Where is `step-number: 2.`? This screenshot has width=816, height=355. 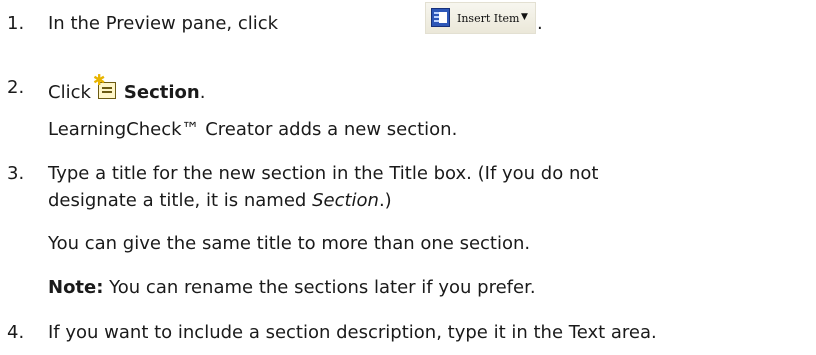 step-number: 2. is located at coordinates (16, 87).